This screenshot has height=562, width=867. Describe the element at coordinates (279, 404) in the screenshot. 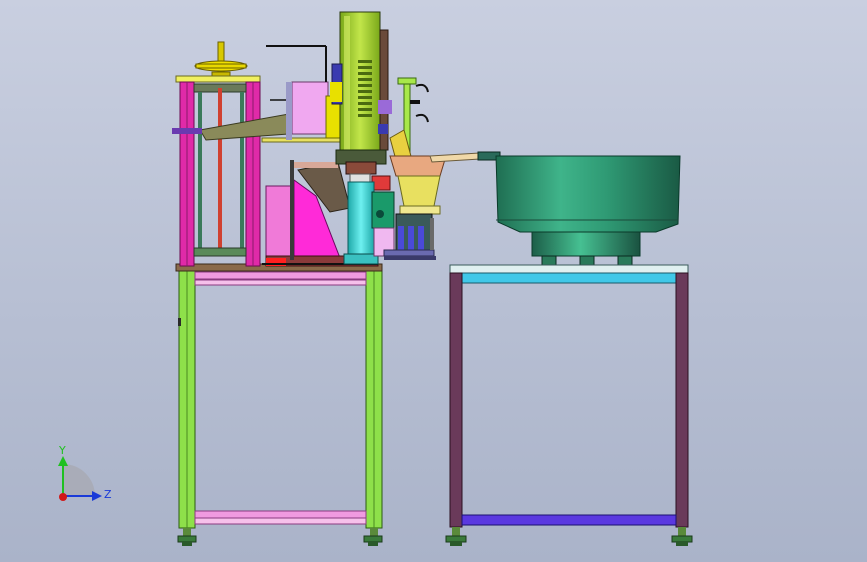

I see `left-table-frame` at that location.